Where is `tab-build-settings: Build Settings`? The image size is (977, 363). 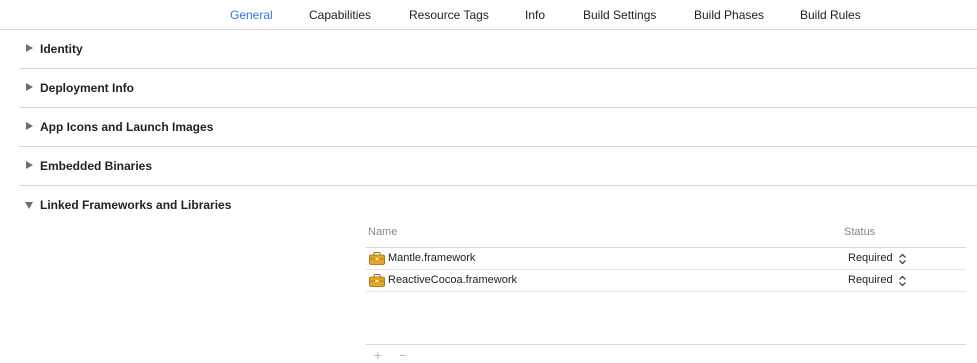
tab-build-settings: Build Settings is located at coordinates (619, 15).